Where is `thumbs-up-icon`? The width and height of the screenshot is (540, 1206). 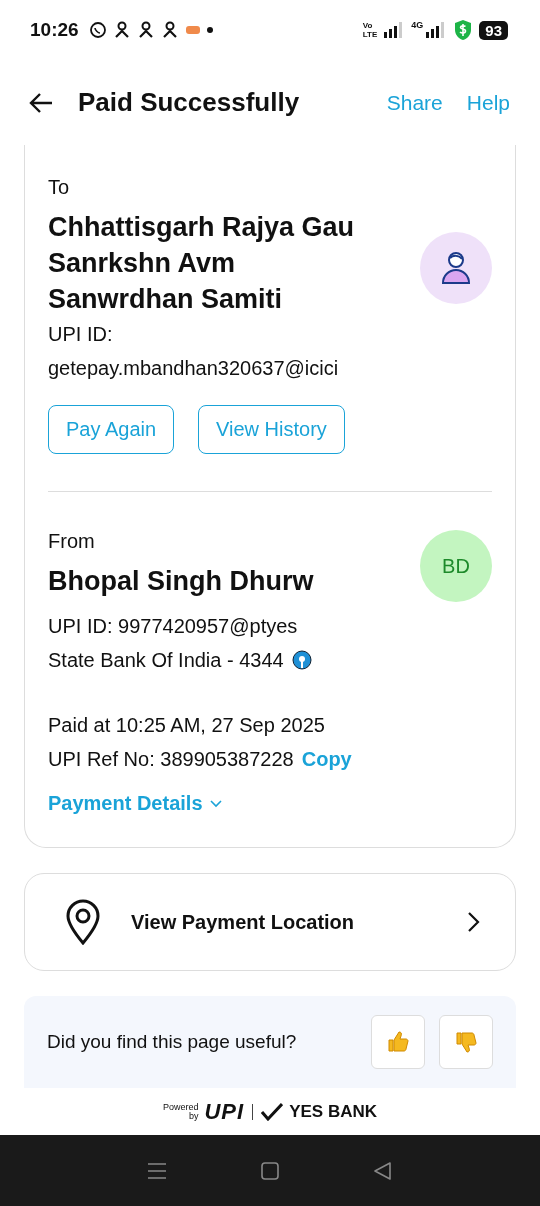 thumbs-up-icon is located at coordinates (398, 1042).